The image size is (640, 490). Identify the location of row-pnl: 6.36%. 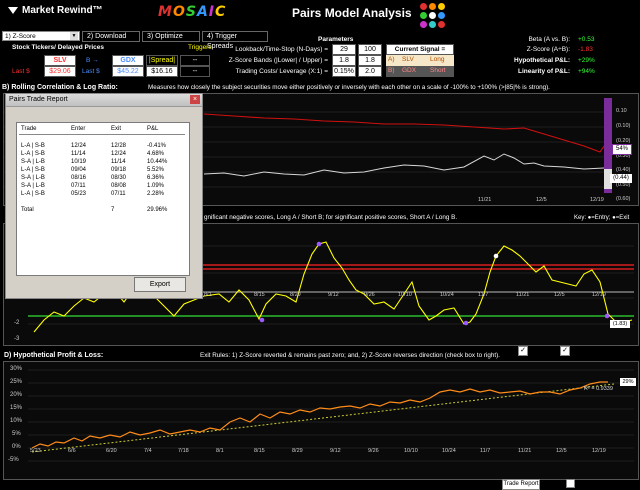
(156, 178).